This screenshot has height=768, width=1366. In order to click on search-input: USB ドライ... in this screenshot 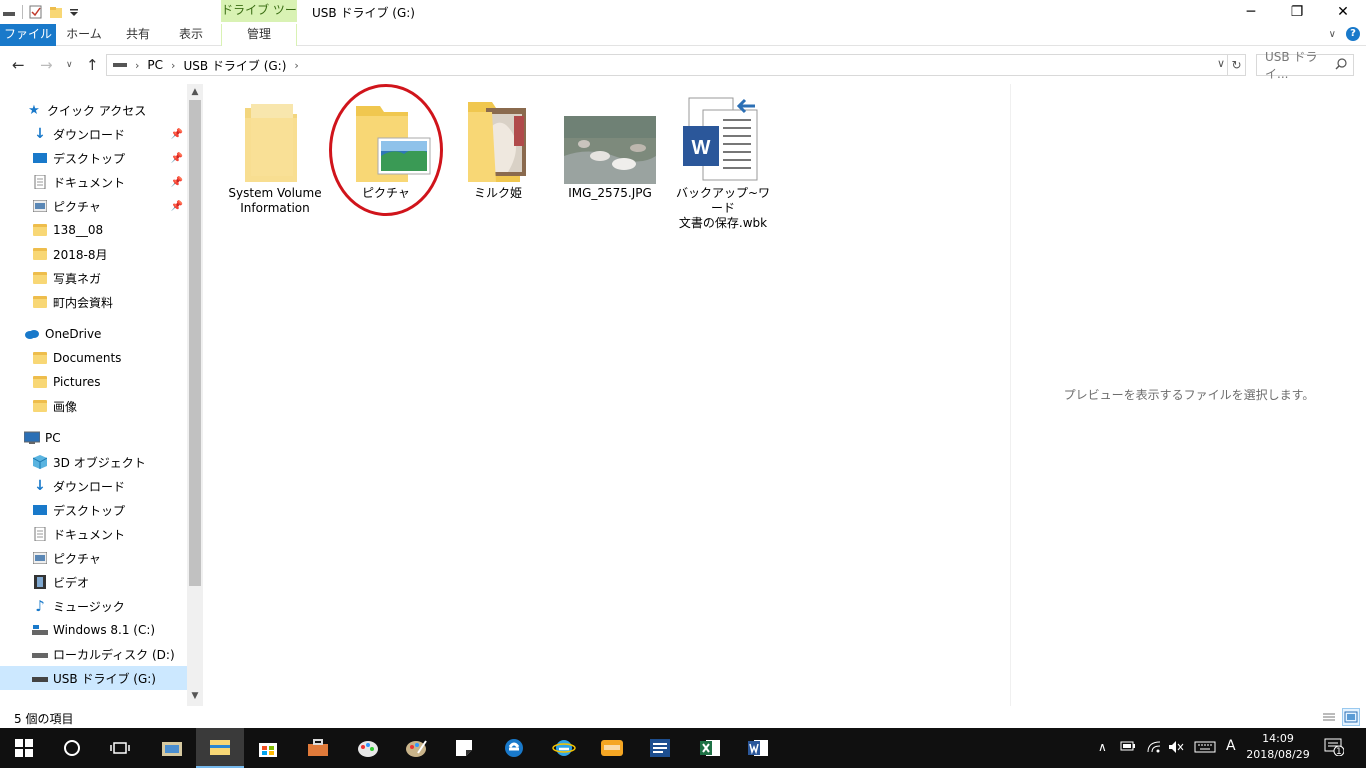, I will do `click(1305, 65)`.